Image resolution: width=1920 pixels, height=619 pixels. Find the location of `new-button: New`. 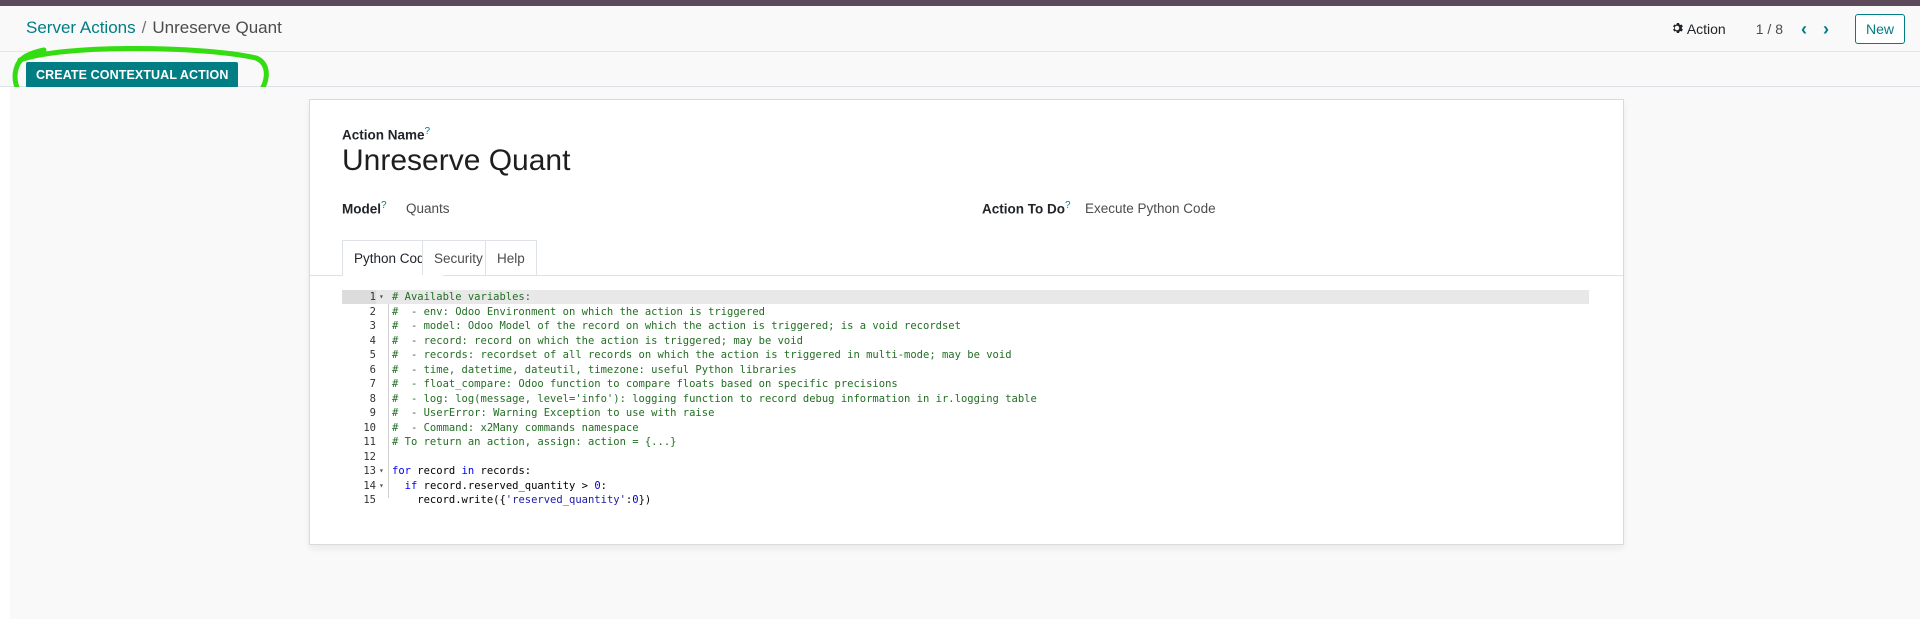

new-button: New is located at coordinates (1879, 29).